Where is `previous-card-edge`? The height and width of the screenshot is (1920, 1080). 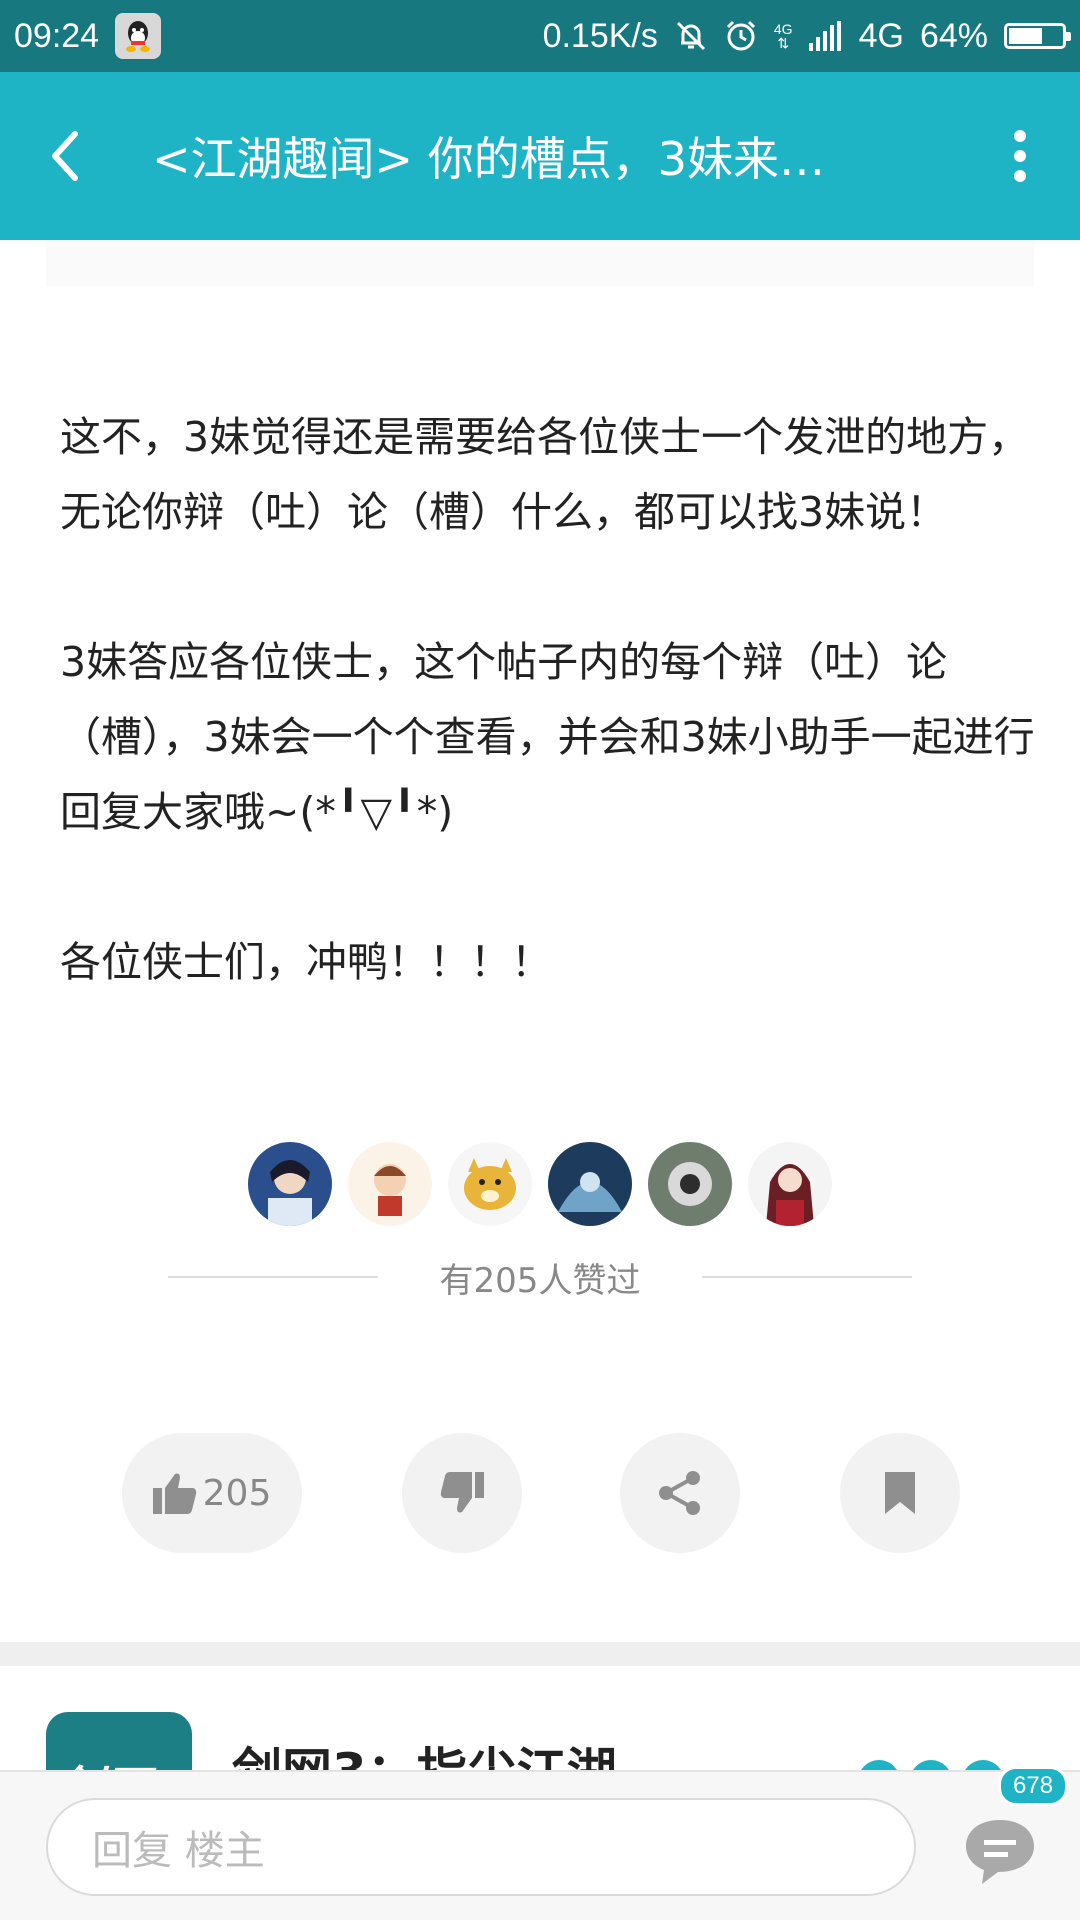 previous-card-edge is located at coordinates (540, 263).